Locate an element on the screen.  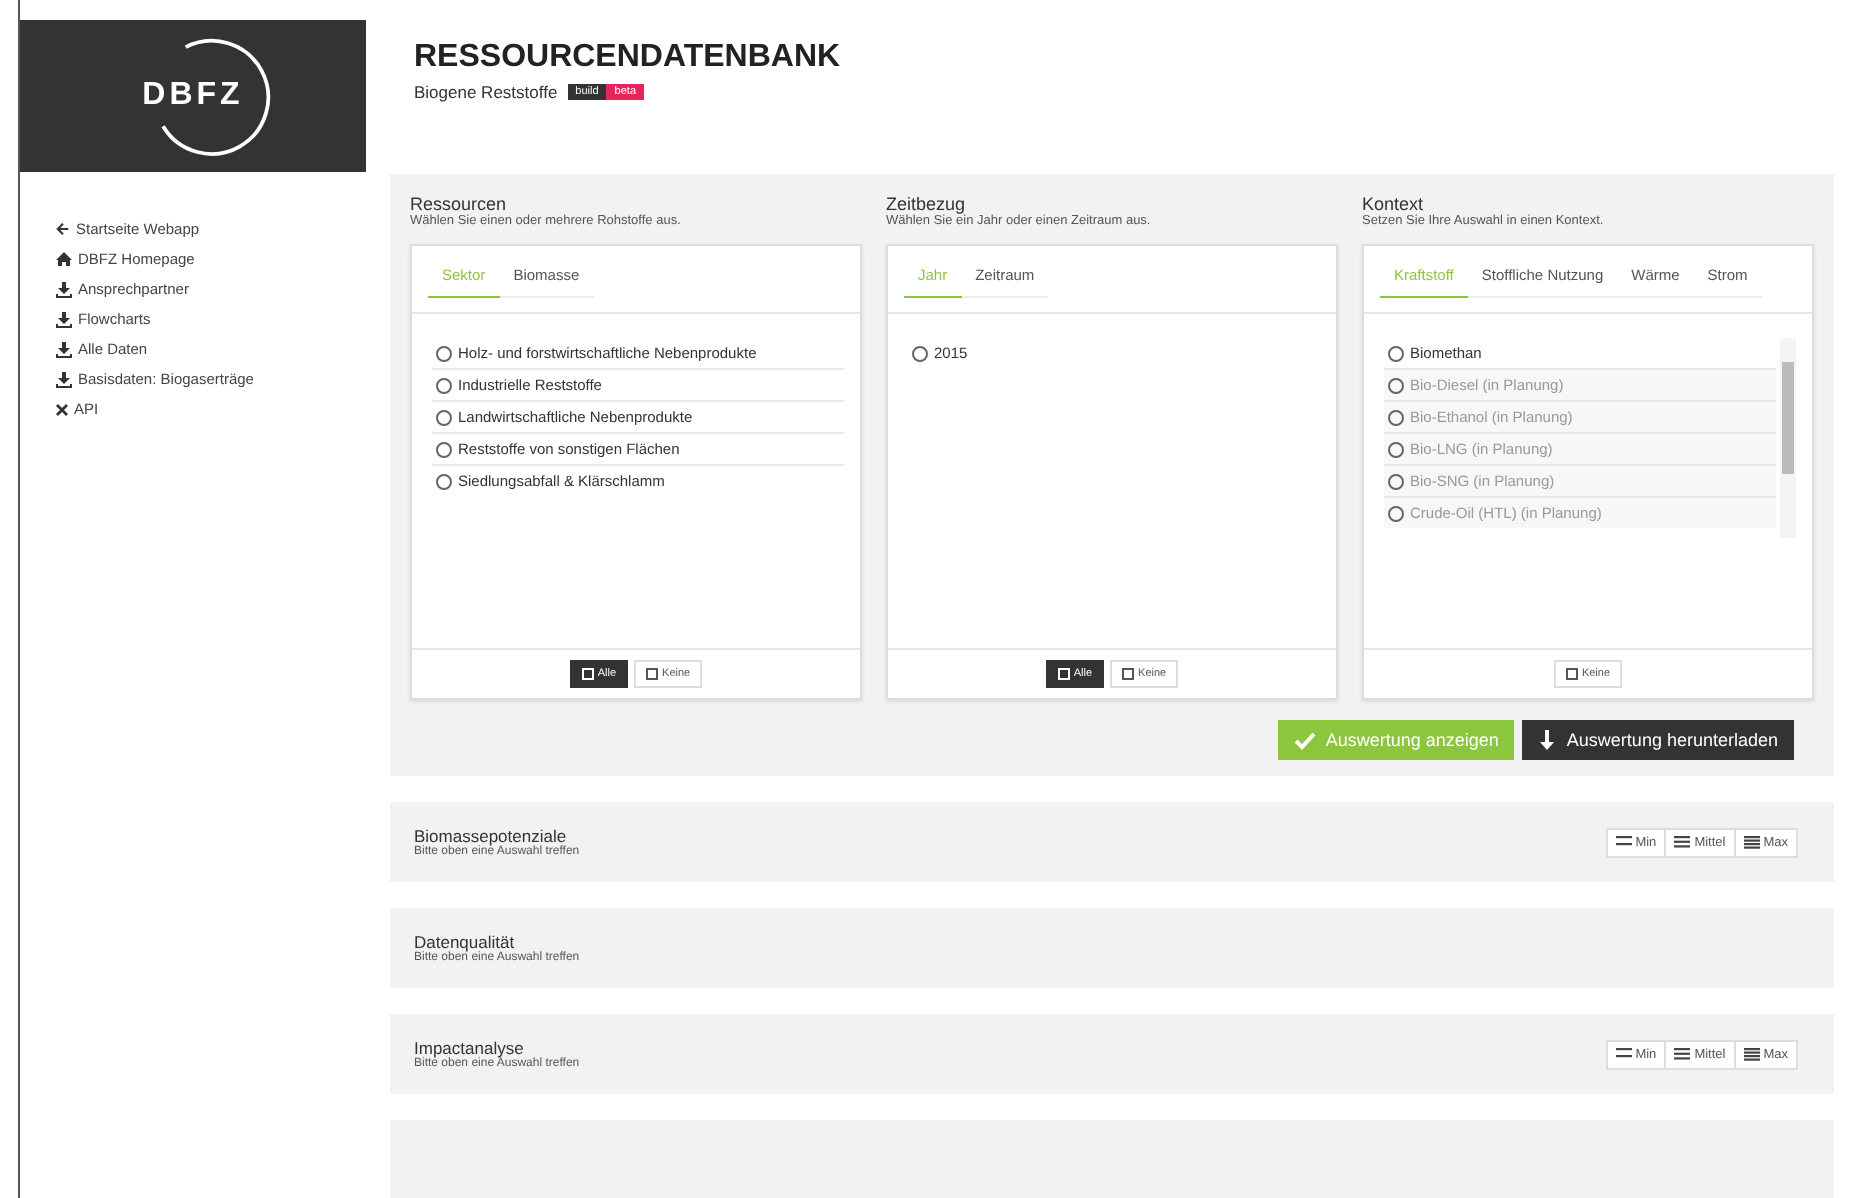
panel-title: Kontext is located at coordinates (1394, 204).